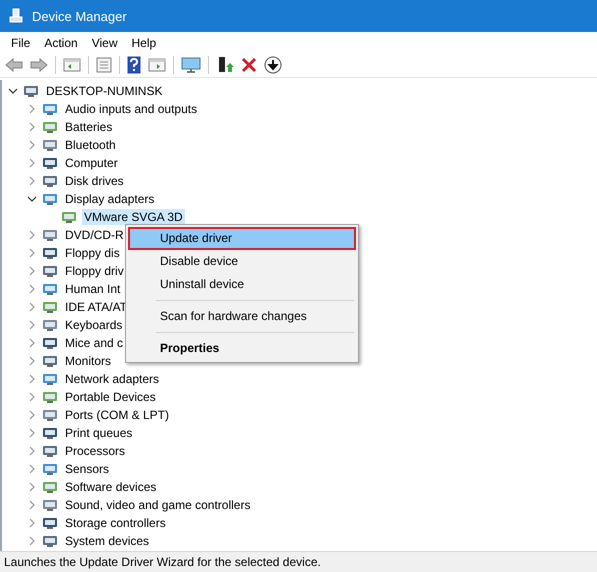  Describe the element at coordinates (94, 271) in the screenshot. I see `tree-item: Floppy driv` at that location.